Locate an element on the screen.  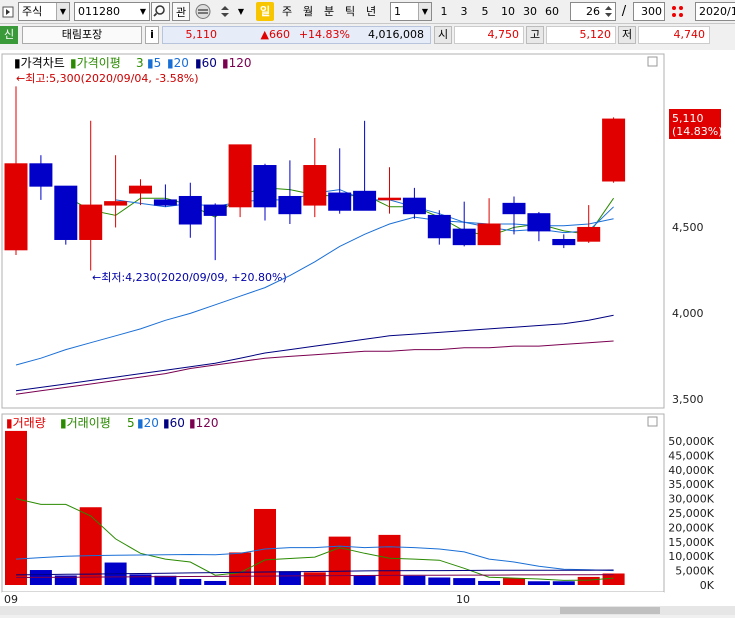
reset-button is located at coordinates (679, 11).